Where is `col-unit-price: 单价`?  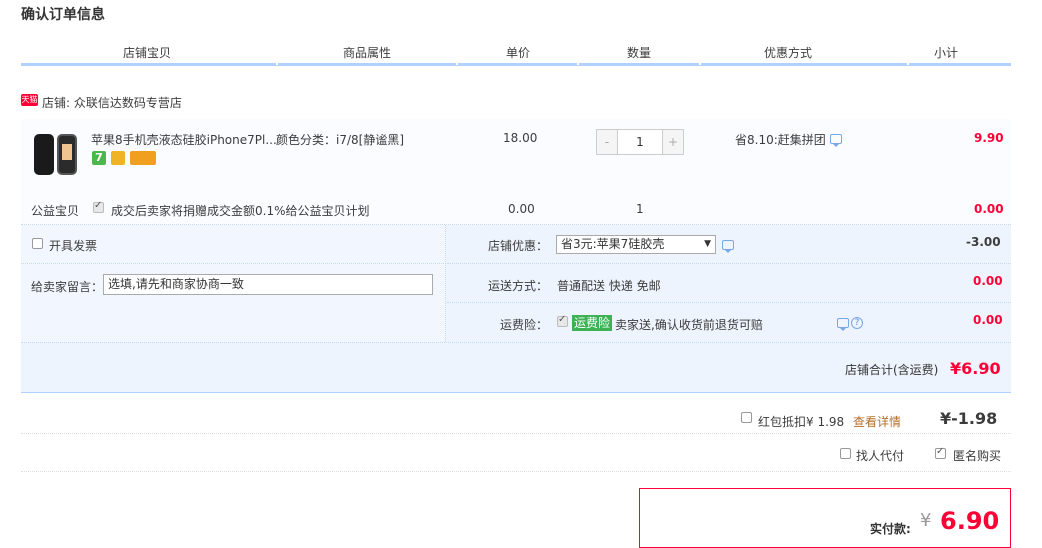 col-unit-price: 单价 is located at coordinates (518, 53).